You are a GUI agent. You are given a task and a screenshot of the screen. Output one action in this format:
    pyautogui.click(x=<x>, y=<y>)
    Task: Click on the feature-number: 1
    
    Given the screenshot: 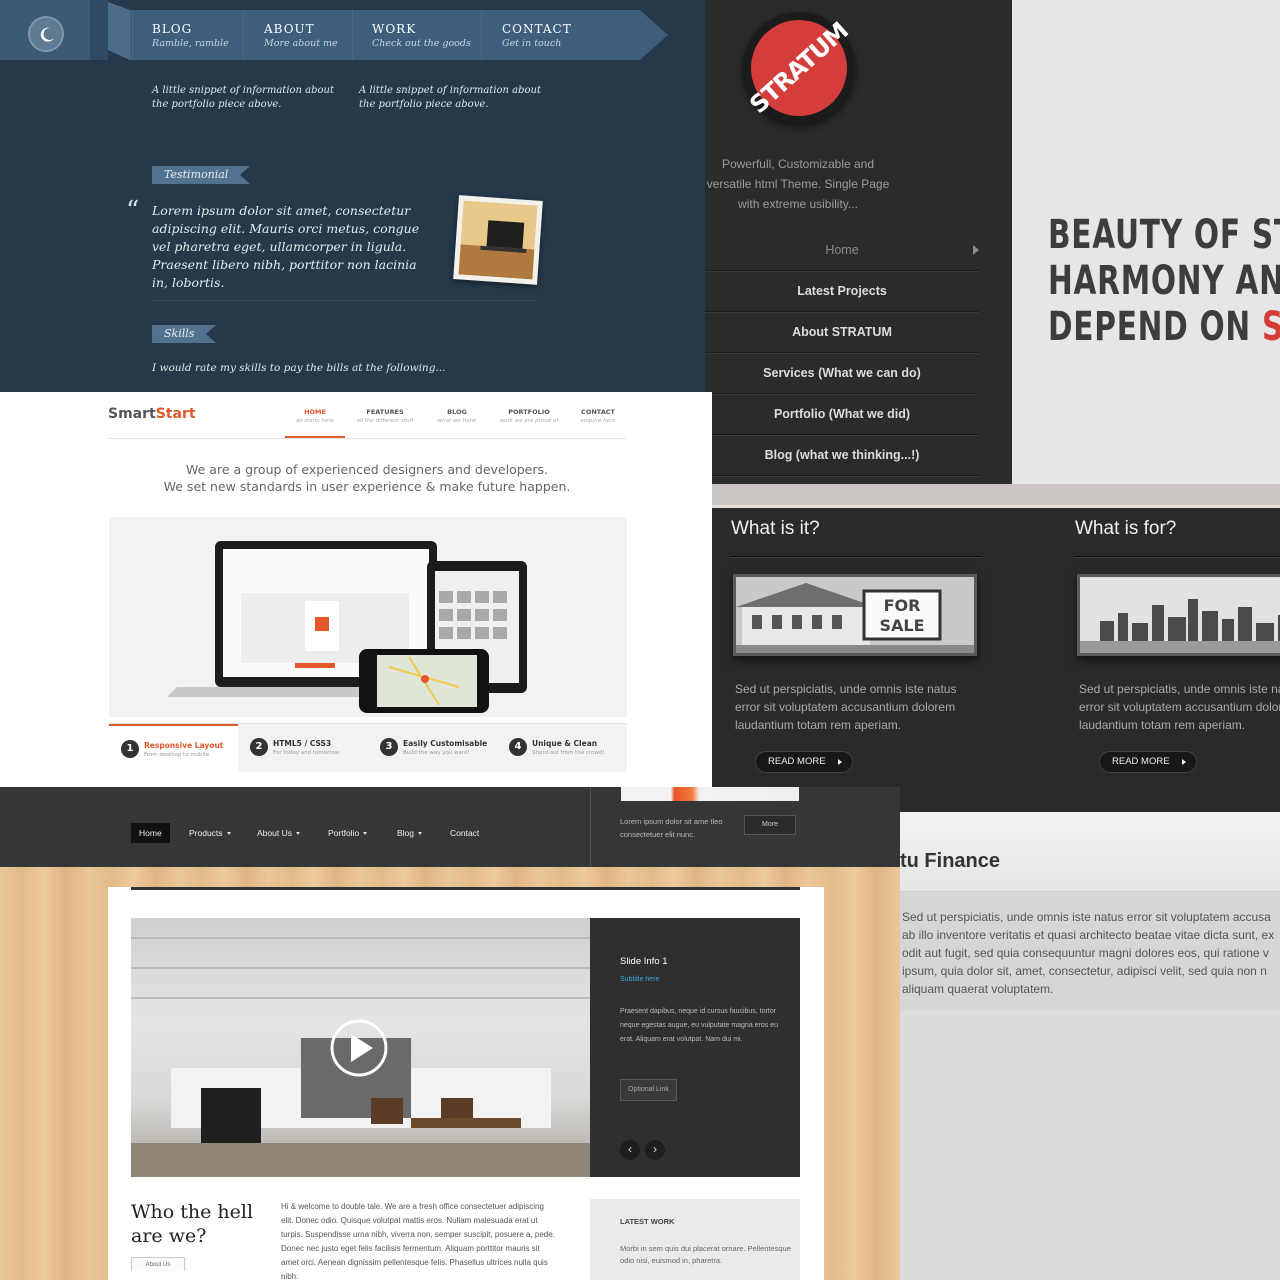 What is the action you would take?
    pyautogui.click(x=130, y=749)
    